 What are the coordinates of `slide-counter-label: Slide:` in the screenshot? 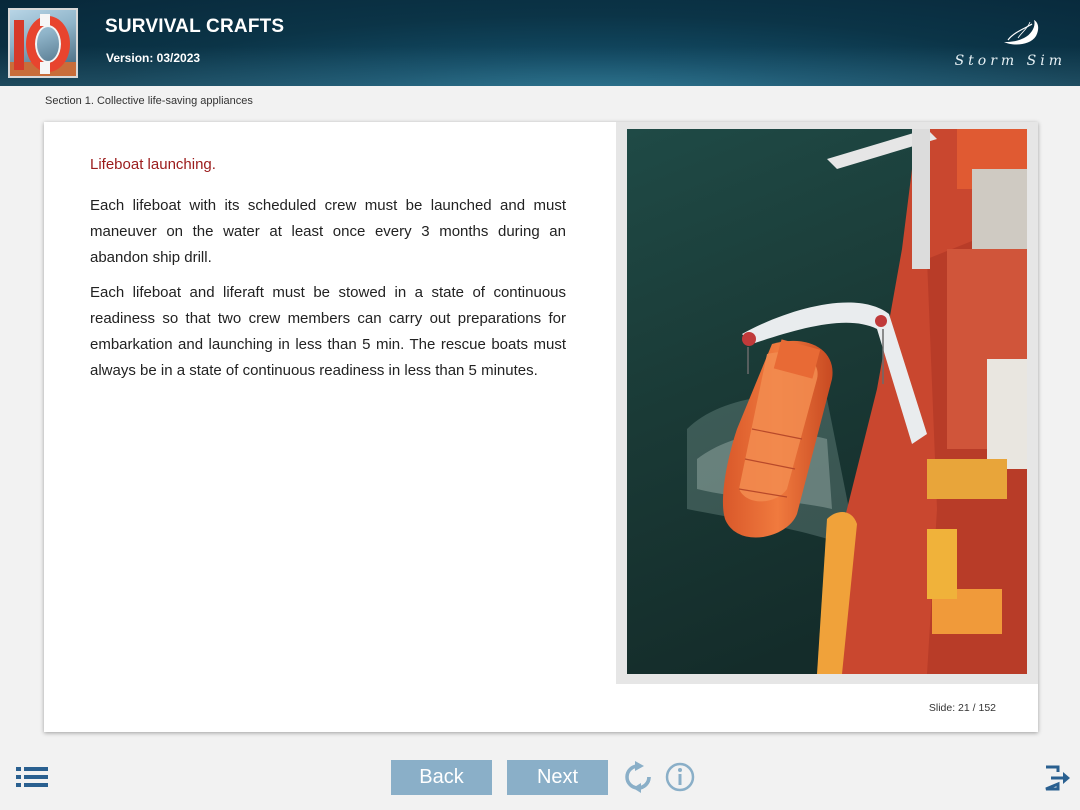 It's located at (942, 708).